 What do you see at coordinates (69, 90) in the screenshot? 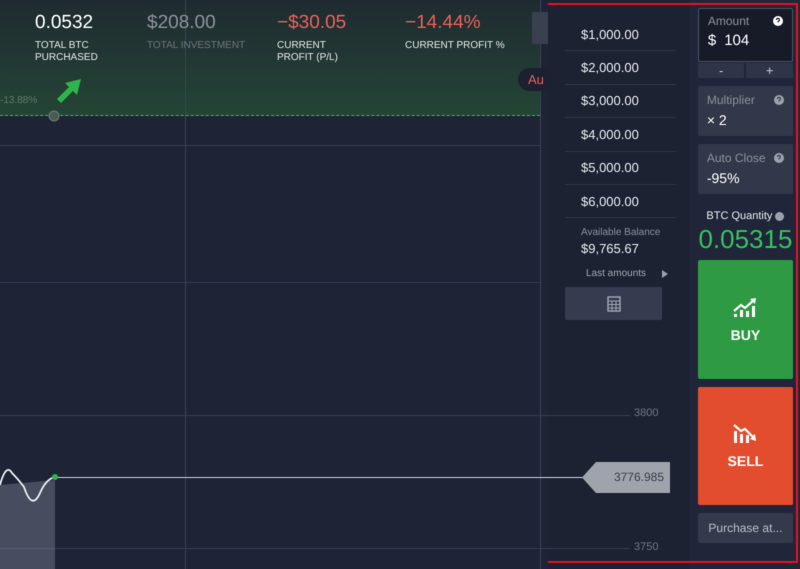
I see `up-arrow-icon` at bounding box center [69, 90].